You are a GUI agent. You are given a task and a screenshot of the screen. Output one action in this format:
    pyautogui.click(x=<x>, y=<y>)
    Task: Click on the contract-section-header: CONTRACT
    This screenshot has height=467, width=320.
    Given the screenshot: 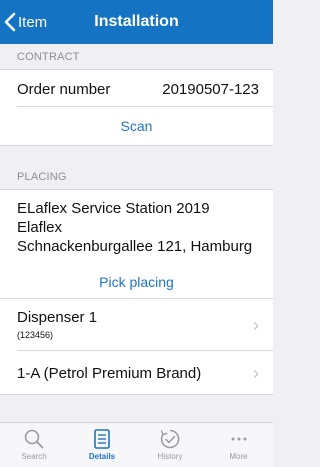 What is the action you would take?
    pyautogui.click(x=136, y=57)
    